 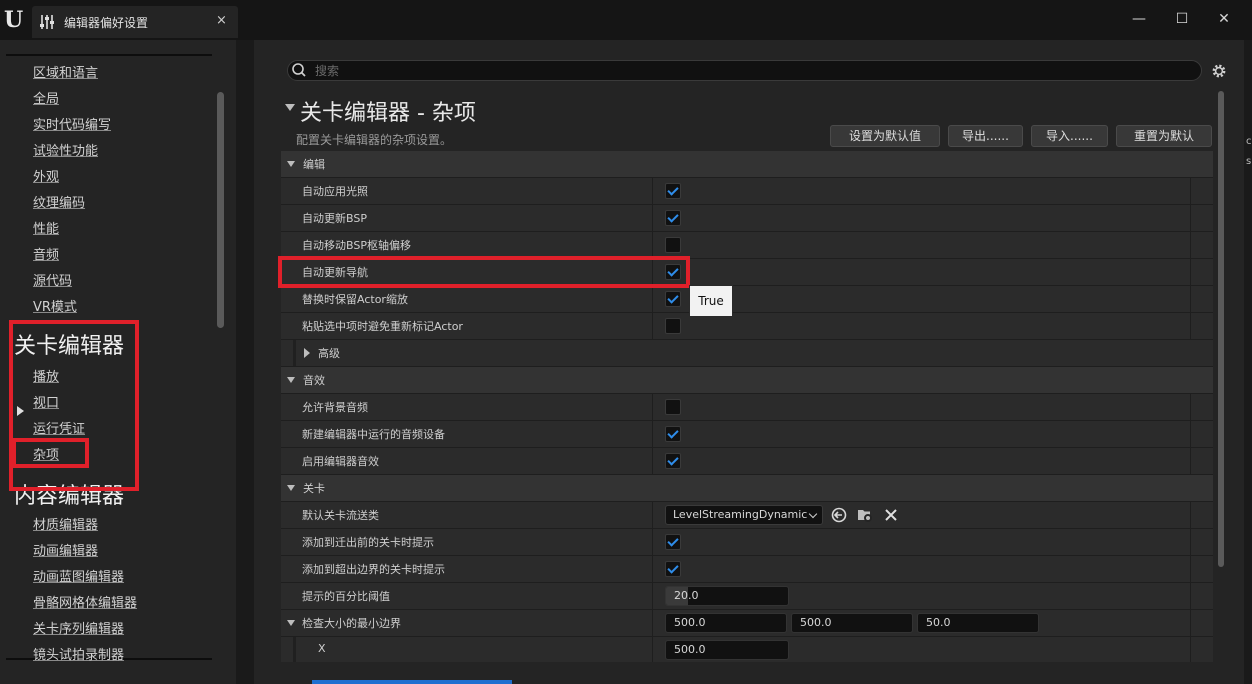 What do you see at coordinates (52, 279) in the screenshot?
I see `sidebar-item-source-code: 源代码` at bounding box center [52, 279].